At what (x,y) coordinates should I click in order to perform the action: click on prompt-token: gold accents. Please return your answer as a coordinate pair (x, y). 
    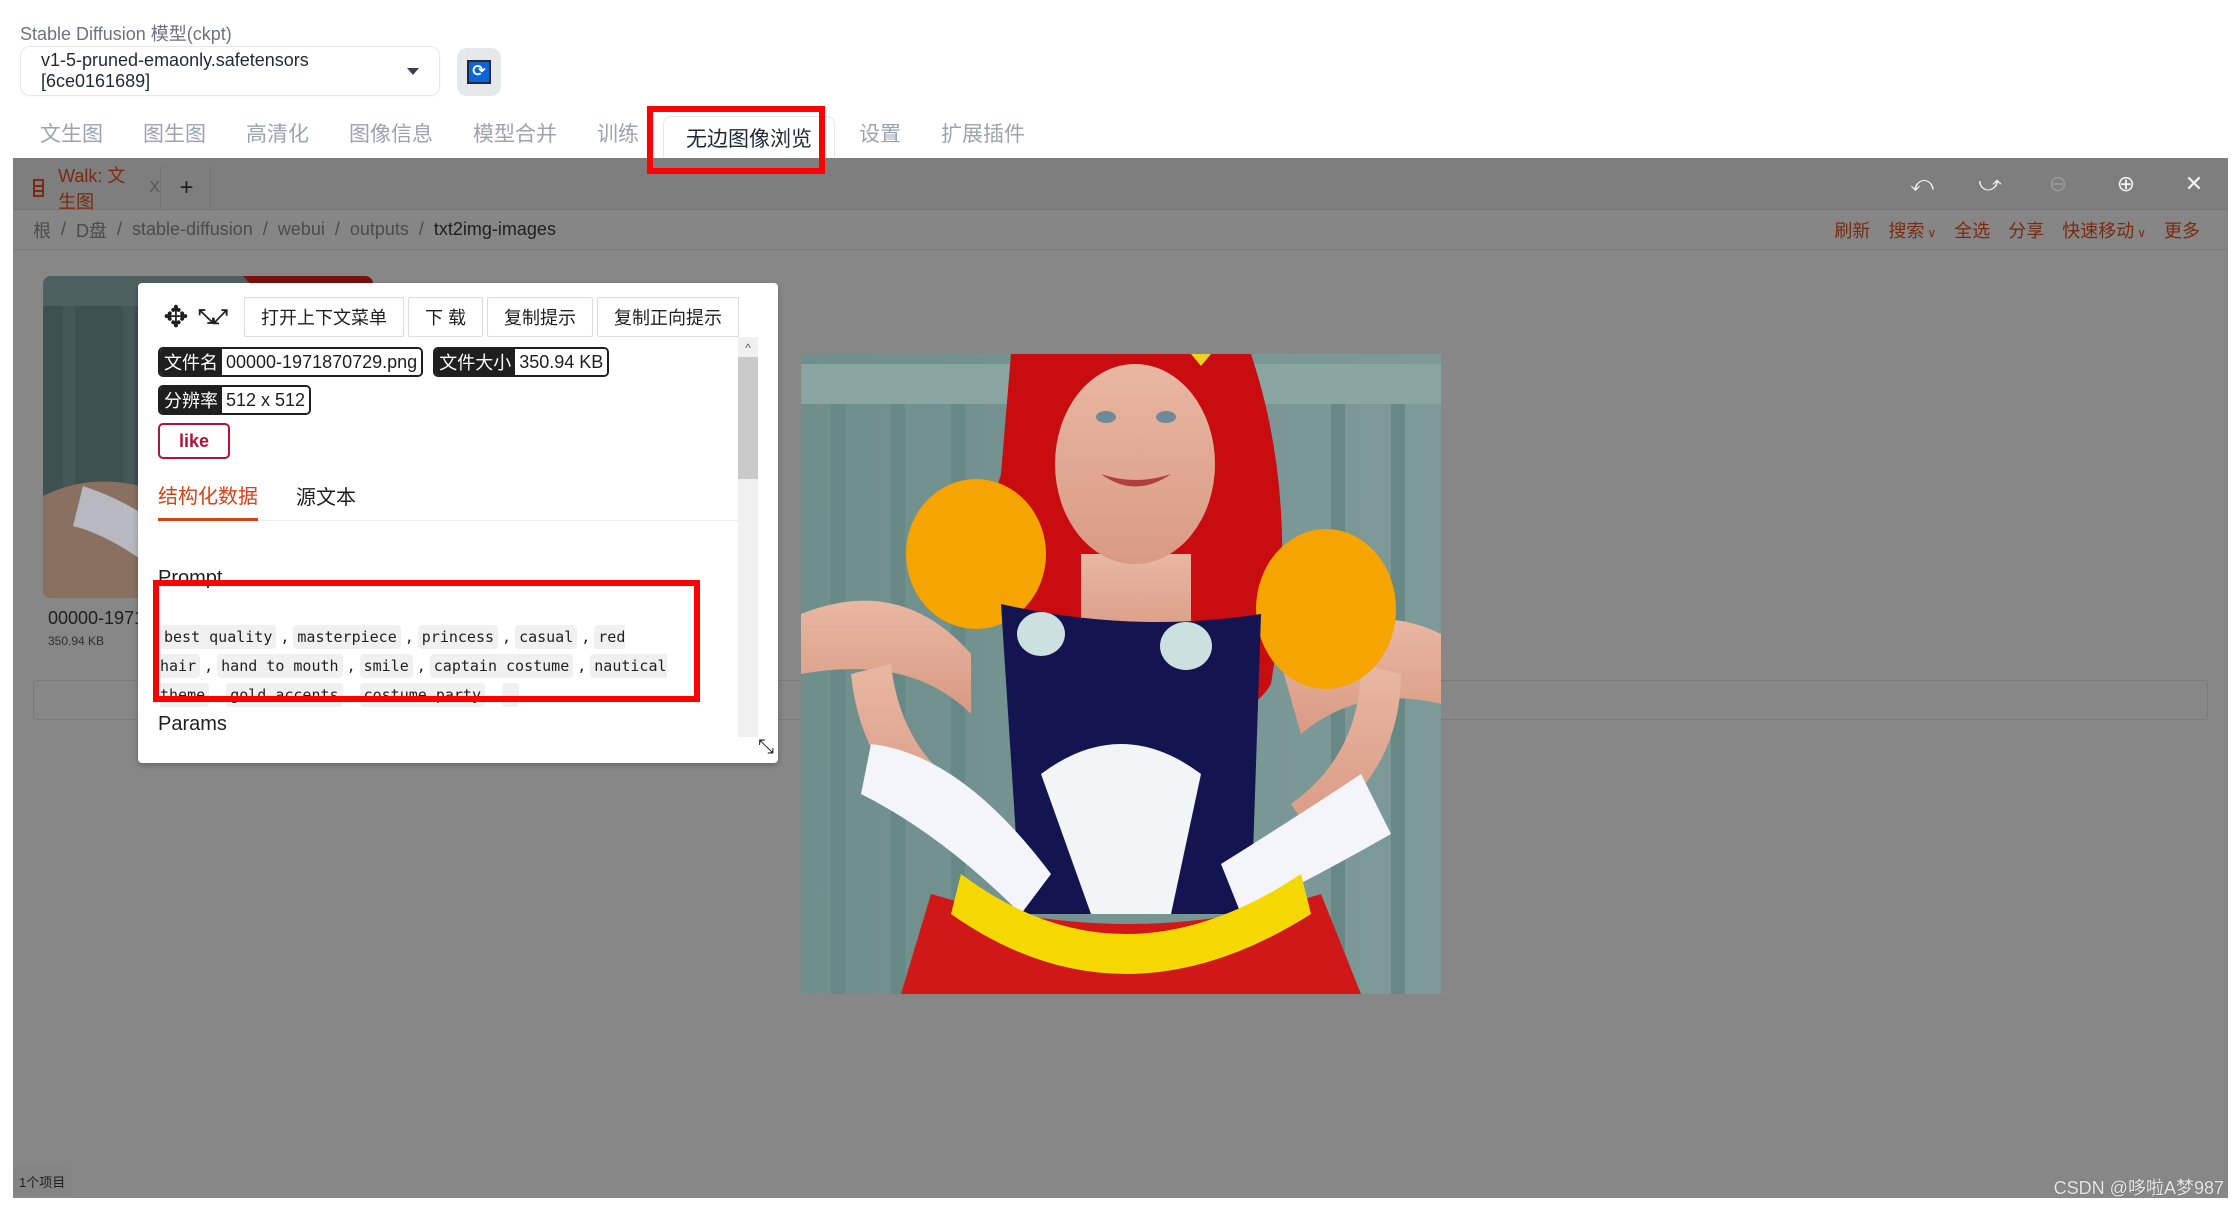
    Looking at the image, I should click on (284, 695).